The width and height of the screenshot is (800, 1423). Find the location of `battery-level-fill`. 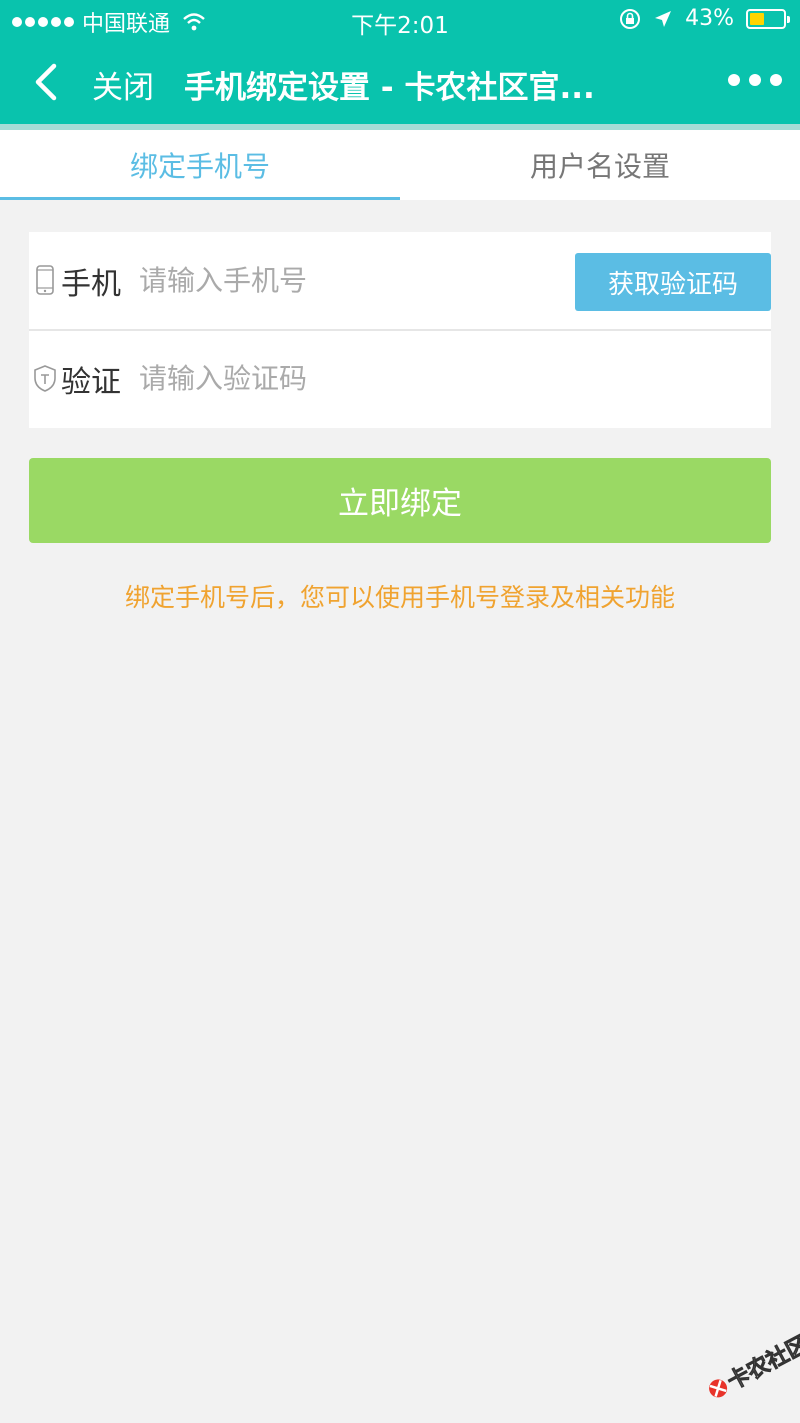

battery-level-fill is located at coordinates (757, 18).